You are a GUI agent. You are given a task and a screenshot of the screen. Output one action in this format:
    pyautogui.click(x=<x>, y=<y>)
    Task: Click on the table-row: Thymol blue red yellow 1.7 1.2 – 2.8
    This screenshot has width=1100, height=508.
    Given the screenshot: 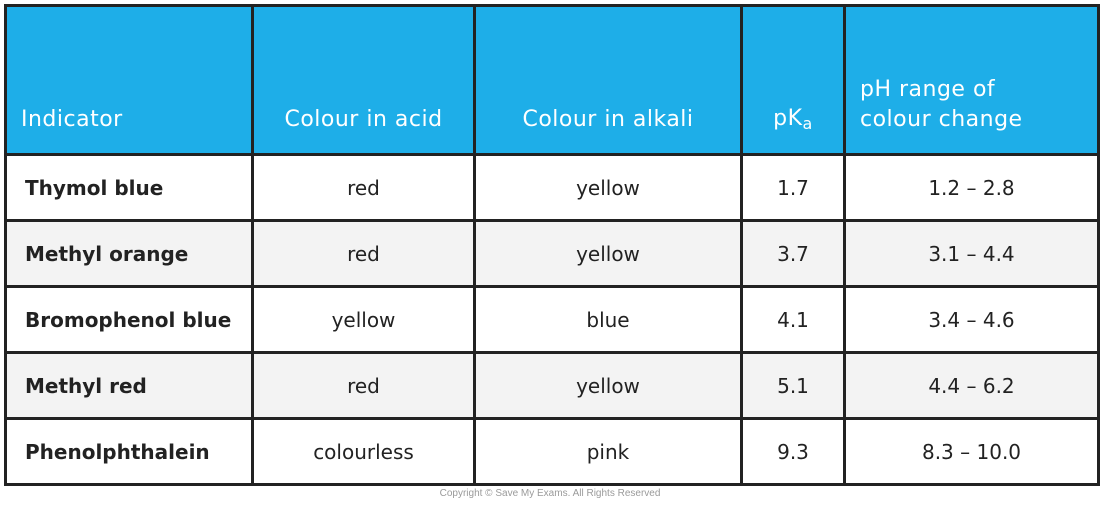 What is the action you would take?
    pyautogui.click(x=552, y=187)
    